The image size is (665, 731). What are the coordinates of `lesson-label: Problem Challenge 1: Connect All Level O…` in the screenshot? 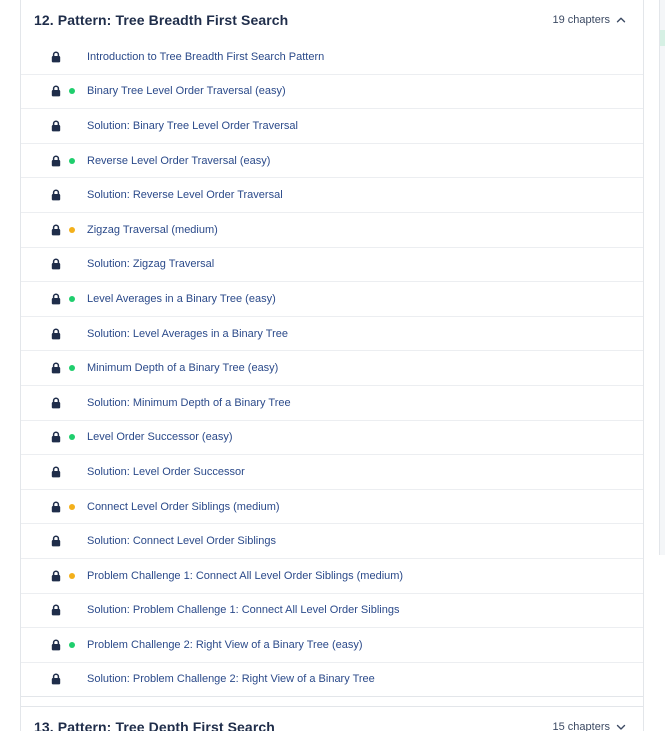 It's located at (245, 576).